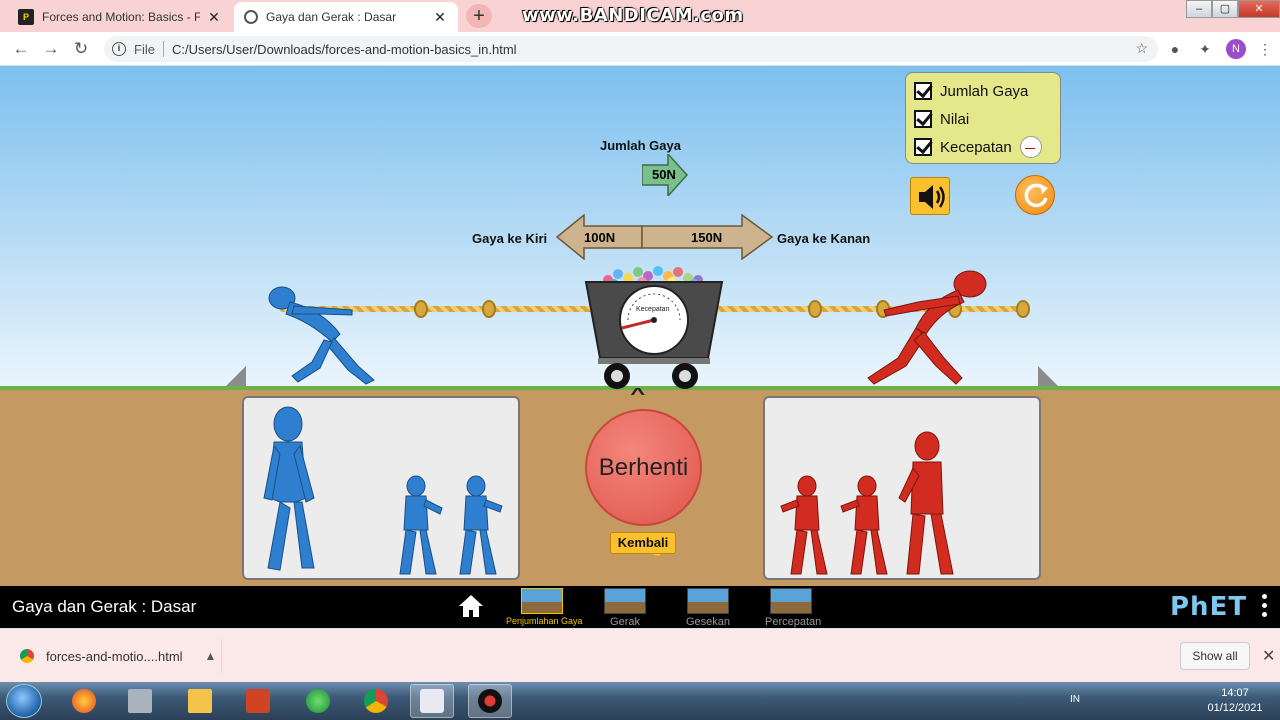  I want to click on green-app-icon, so click(318, 701).